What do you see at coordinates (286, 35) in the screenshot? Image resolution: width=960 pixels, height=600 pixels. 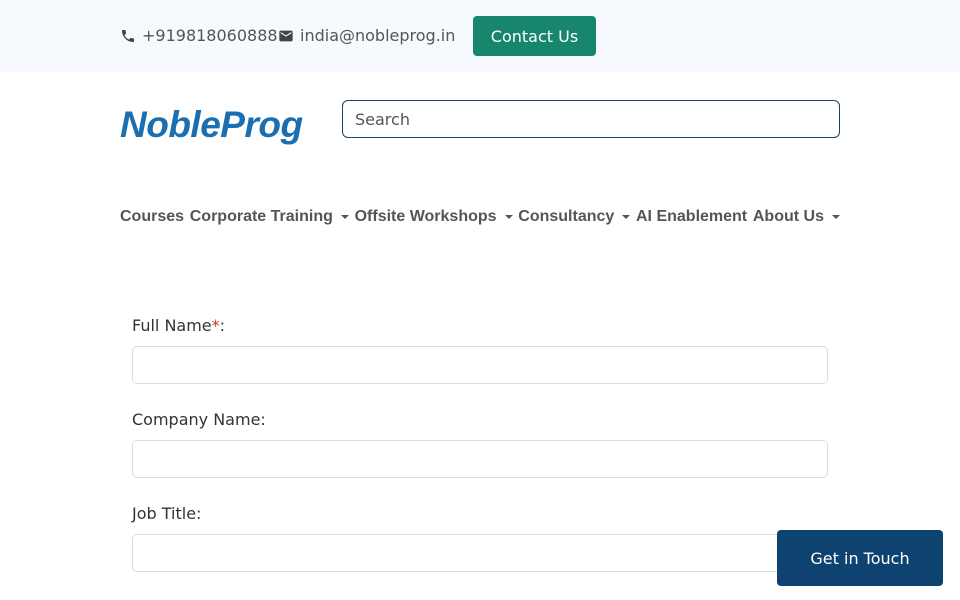 I see `mail-icon` at bounding box center [286, 35].